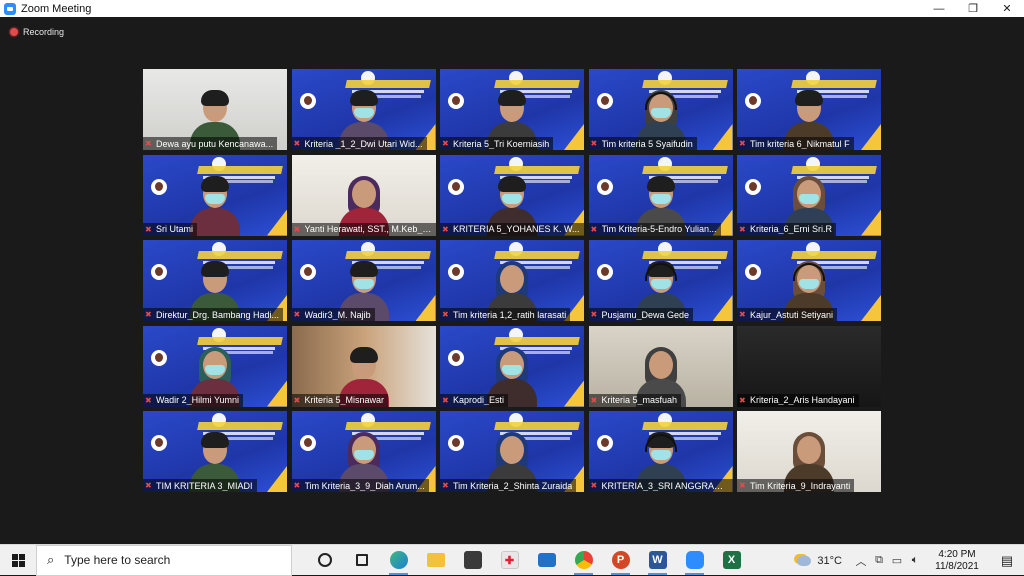  Describe the element at coordinates (56, 8) in the screenshot. I see `window-title: Zoom Meeting` at that location.